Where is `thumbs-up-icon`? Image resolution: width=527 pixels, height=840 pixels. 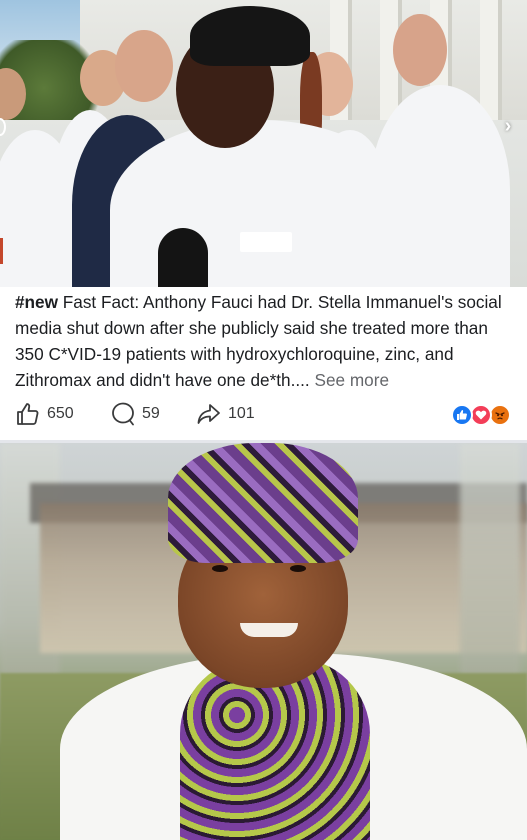
thumbs-up-icon is located at coordinates (28, 414).